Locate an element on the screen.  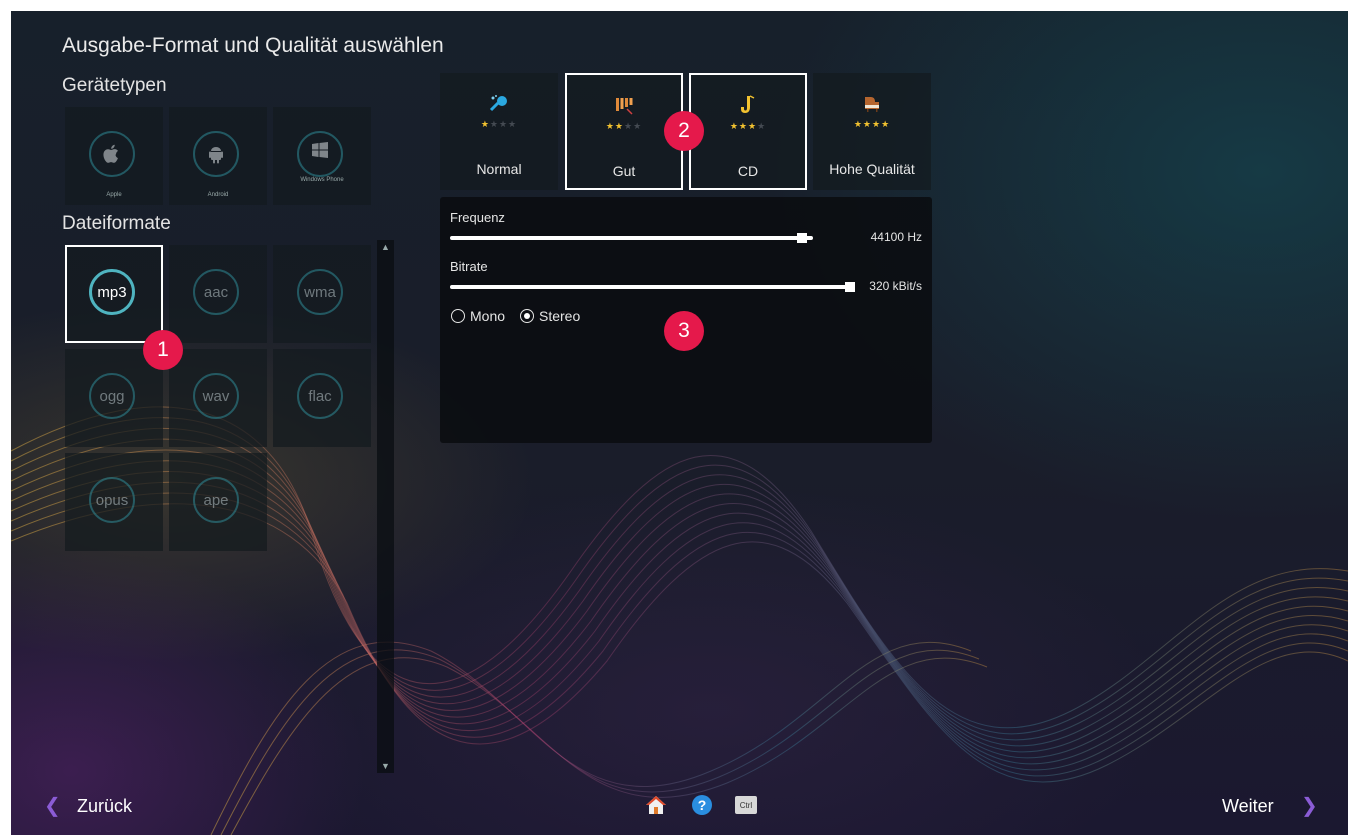
callout-badge-1: 1 is located at coordinates (163, 350).